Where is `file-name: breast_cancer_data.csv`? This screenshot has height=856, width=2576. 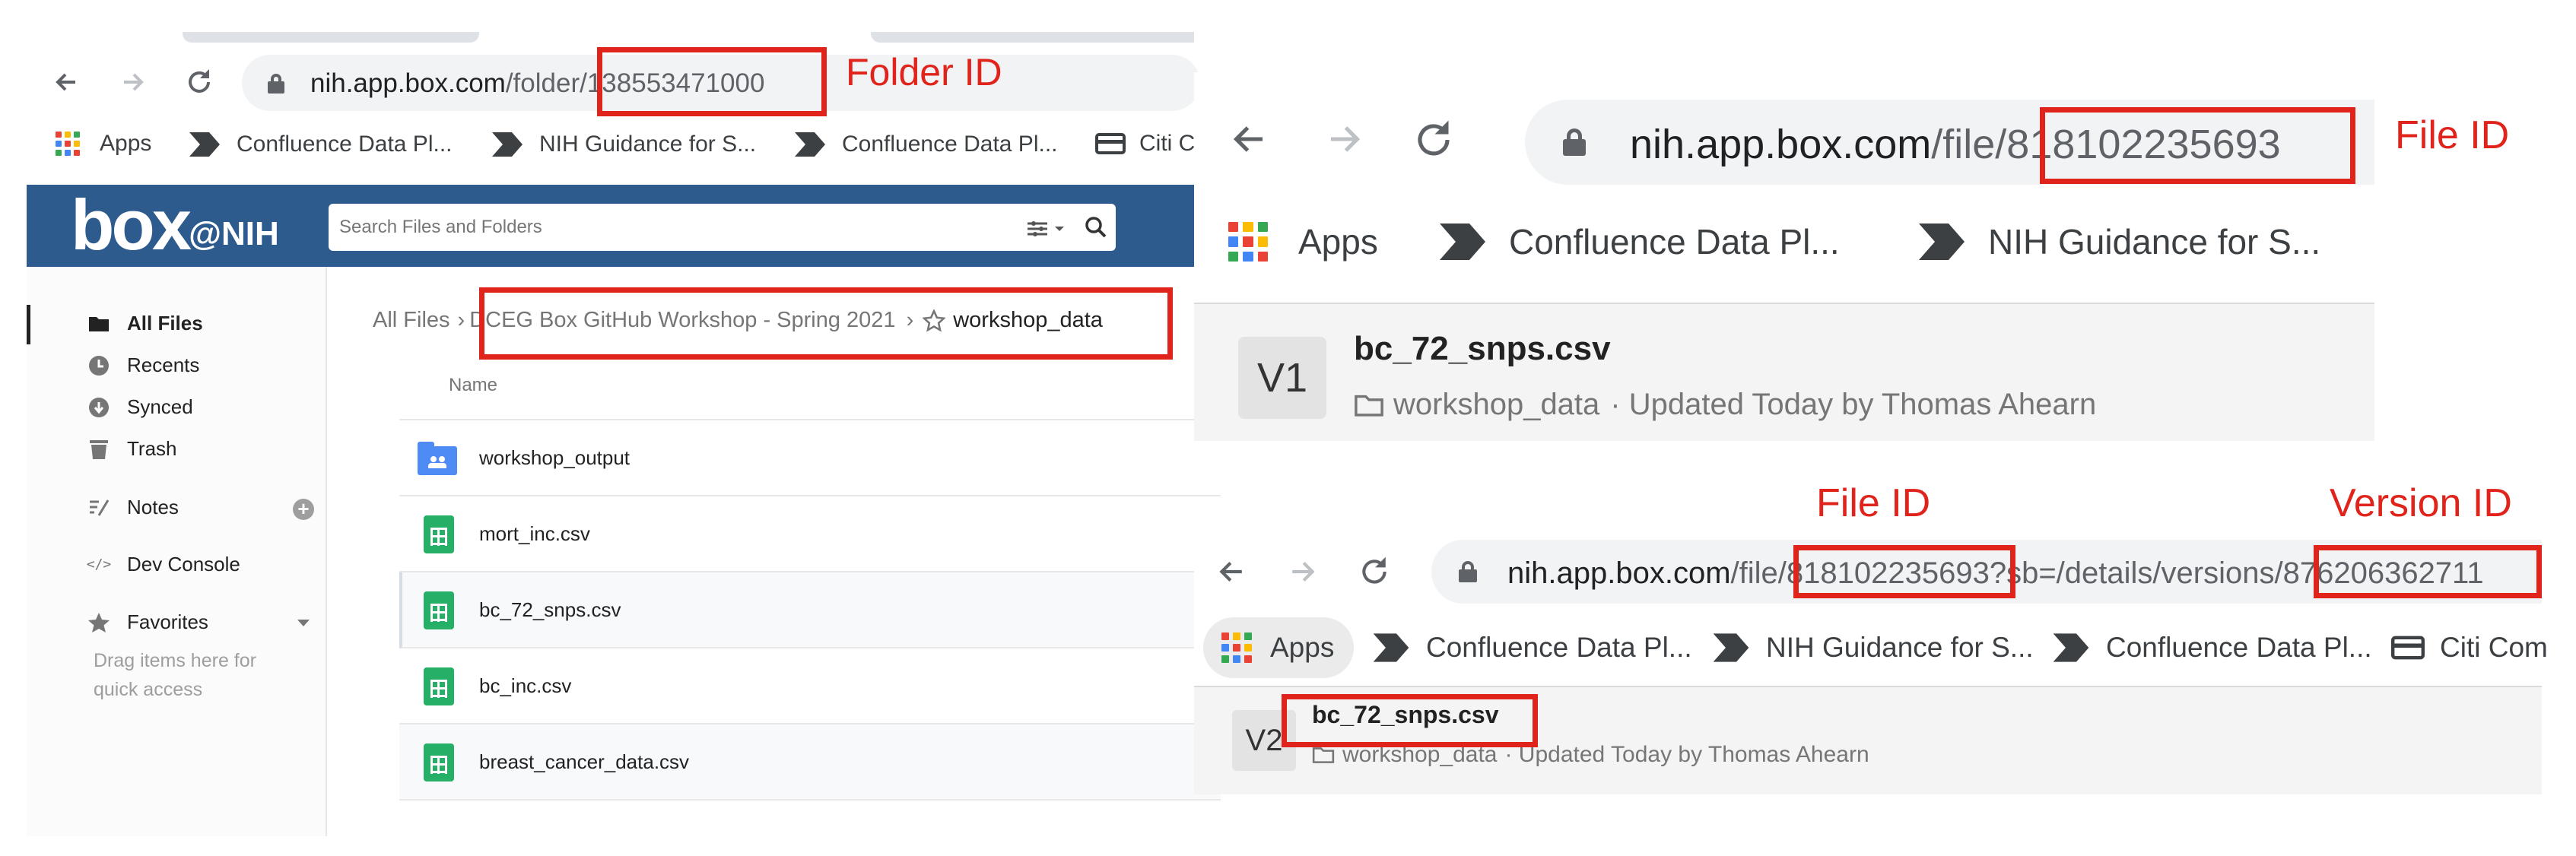 file-name: breast_cancer_data.csv is located at coordinates (584, 762).